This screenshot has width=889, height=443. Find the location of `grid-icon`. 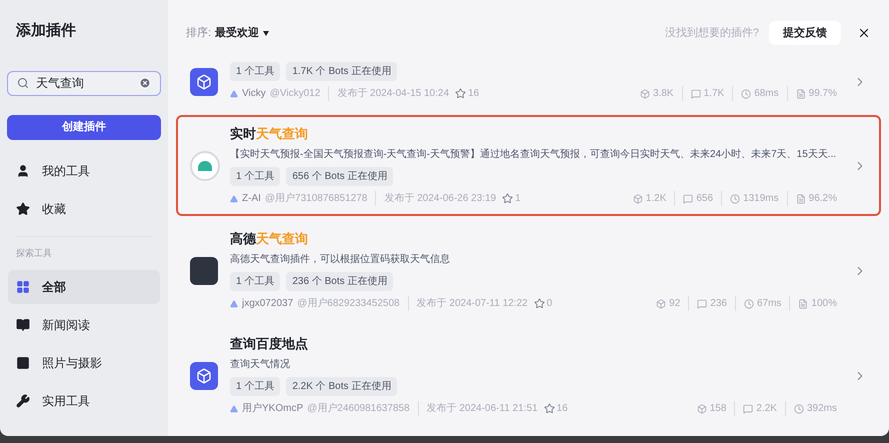

grid-icon is located at coordinates (23, 287).